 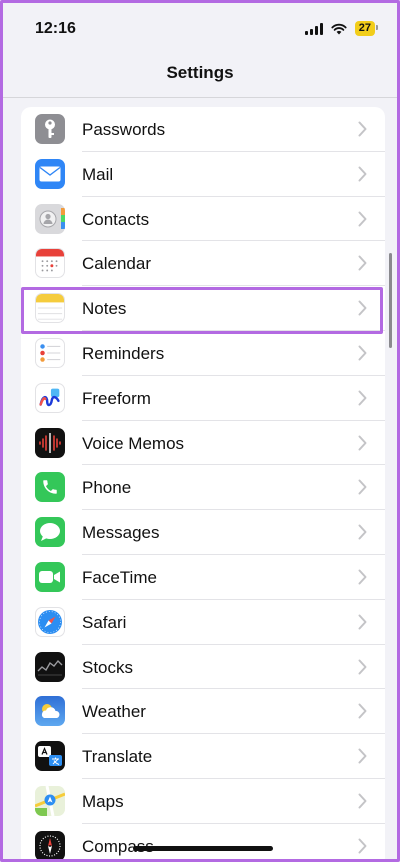 What do you see at coordinates (50, 397) in the screenshot?
I see `freeform-icon` at bounding box center [50, 397].